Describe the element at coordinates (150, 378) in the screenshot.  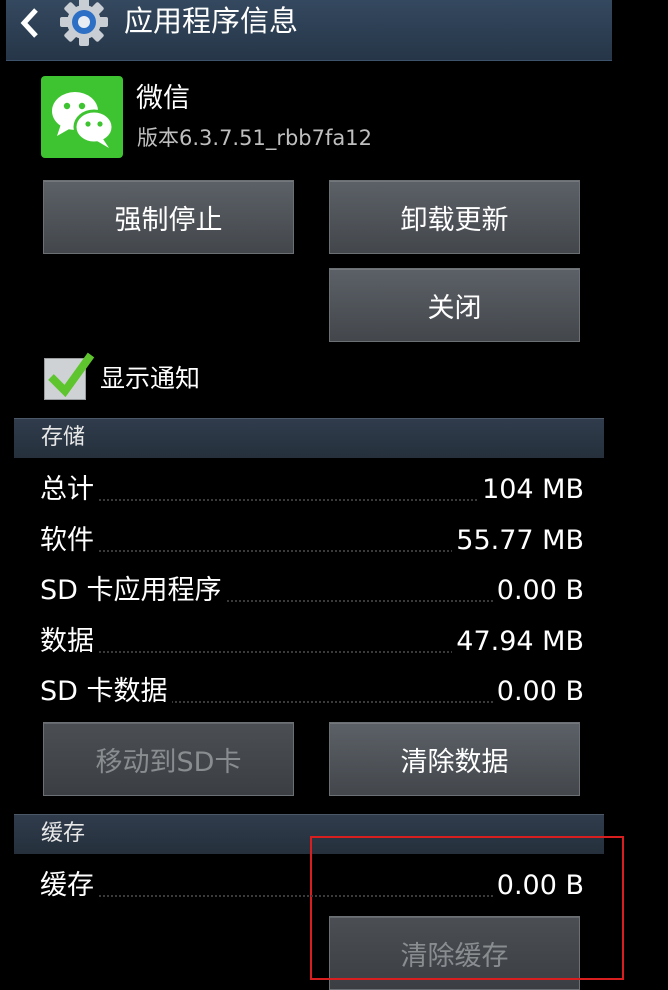
I see `show-notifications-label: 显示通知` at that location.